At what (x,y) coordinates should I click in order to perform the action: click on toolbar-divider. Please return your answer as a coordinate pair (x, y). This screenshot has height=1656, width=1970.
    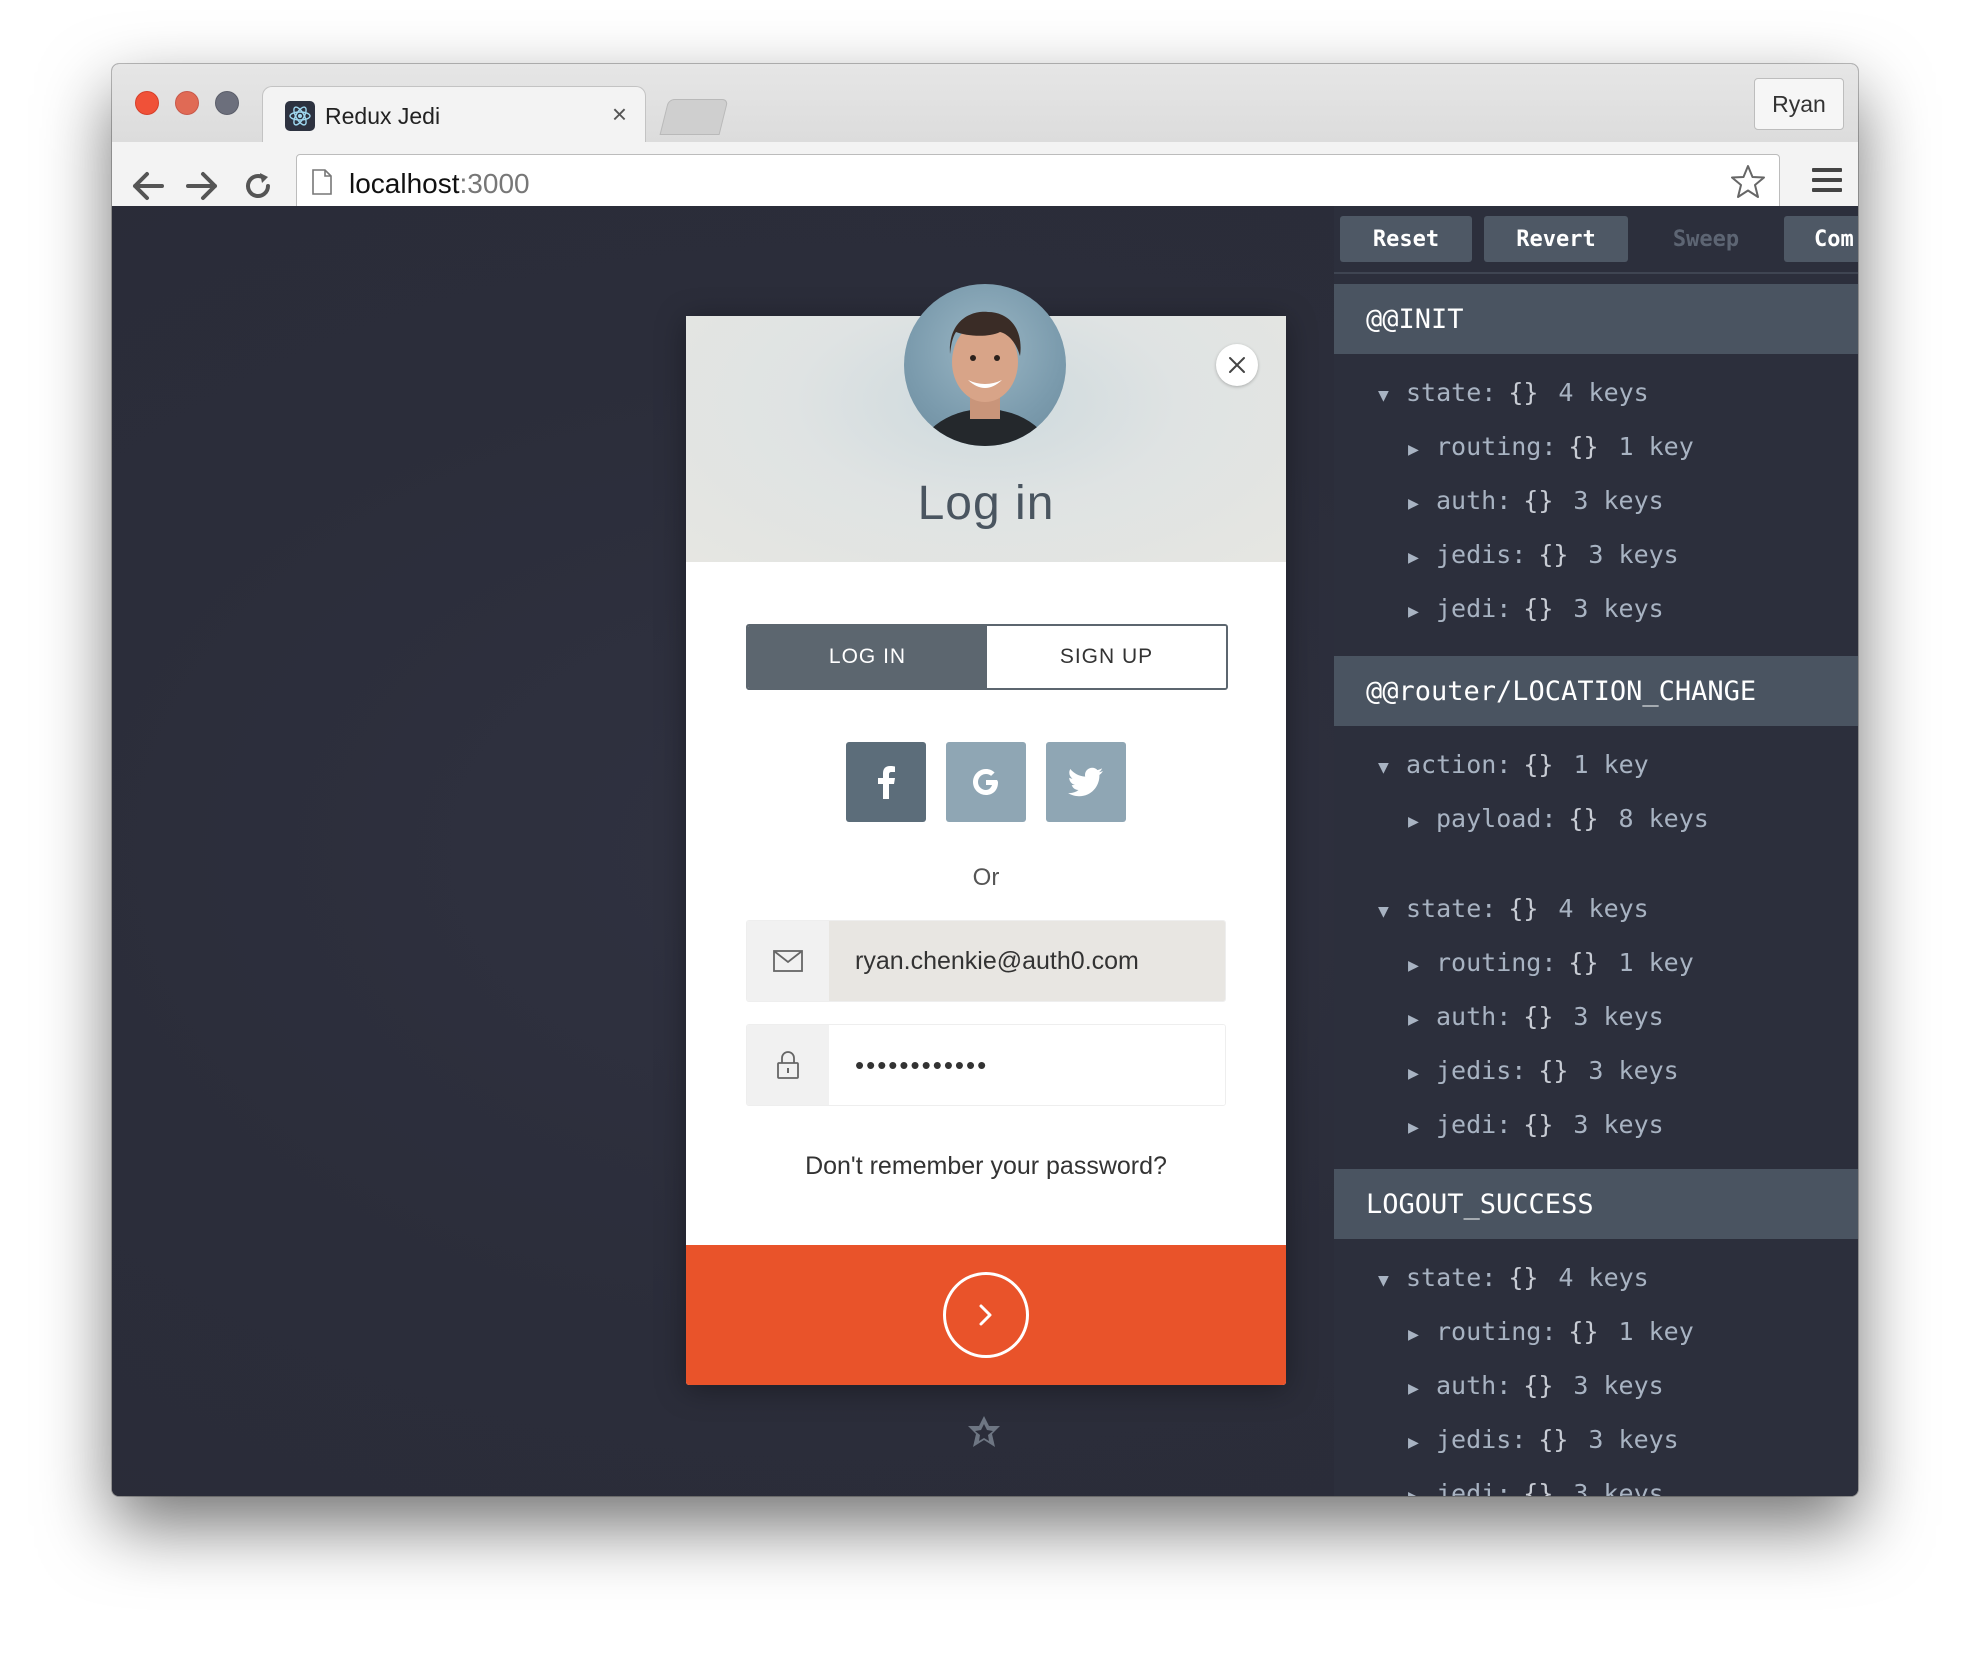
    Looking at the image, I should click on (1596, 273).